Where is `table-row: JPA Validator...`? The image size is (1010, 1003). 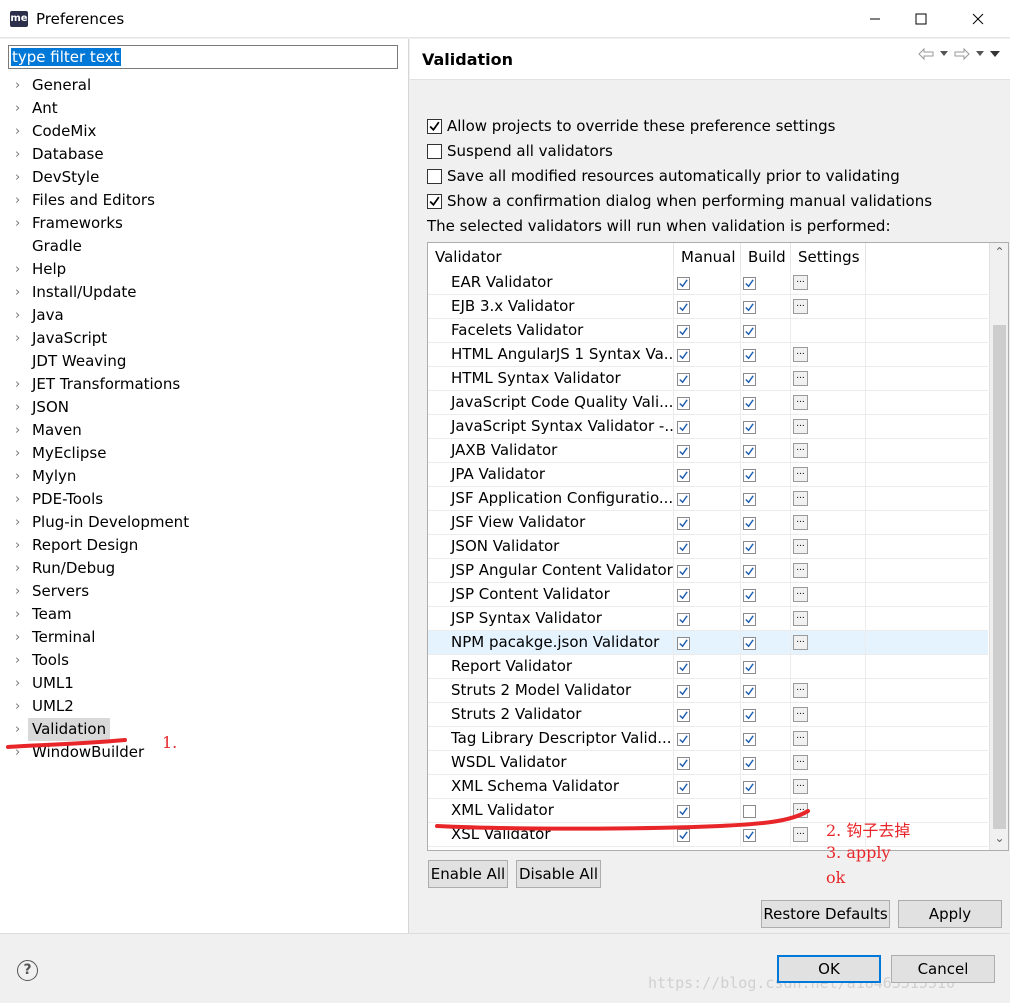 table-row: JPA Validator... is located at coordinates (708, 475).